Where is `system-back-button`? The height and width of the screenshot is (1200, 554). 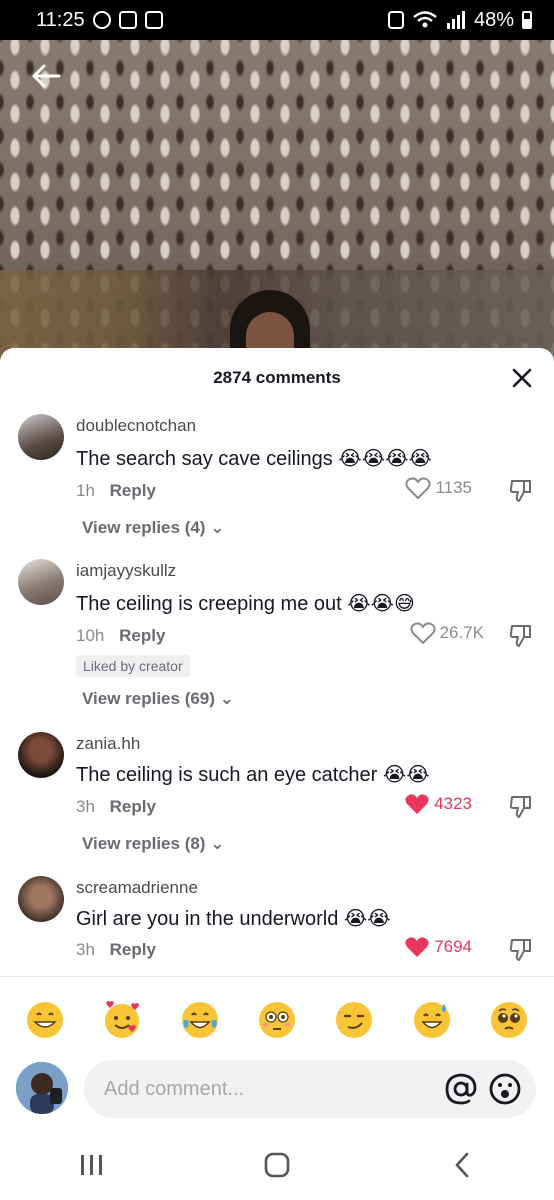 system-back-button is located at coordinates (462, 1165).